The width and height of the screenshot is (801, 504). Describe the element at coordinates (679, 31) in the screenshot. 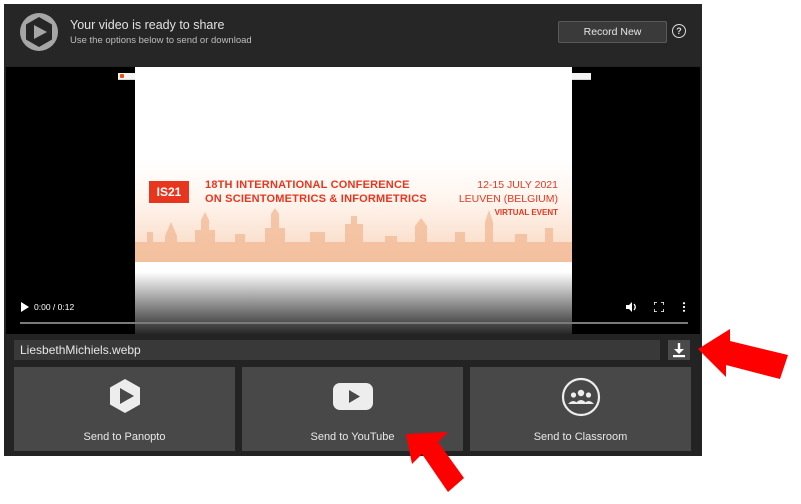

I see `help-icon: ?` at that location.